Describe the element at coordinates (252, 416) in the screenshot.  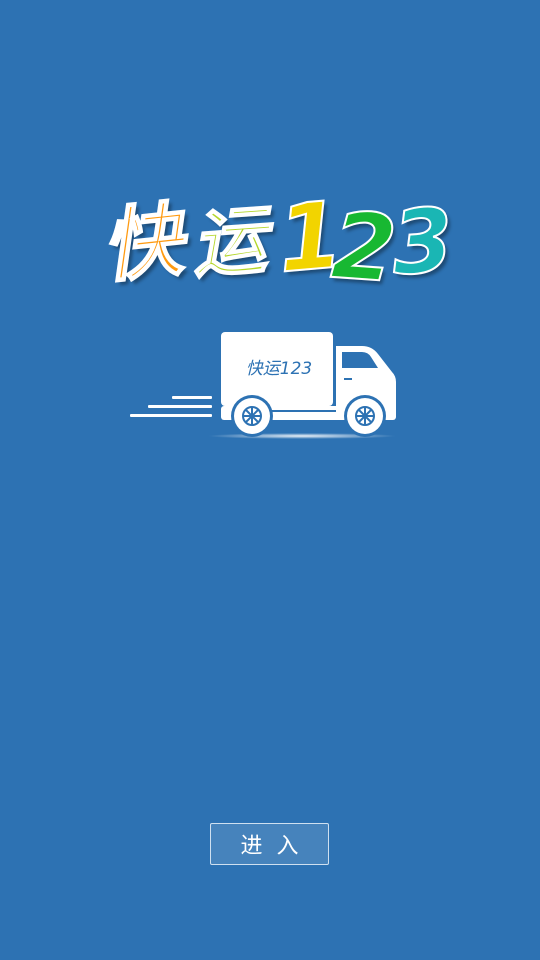
I see `rear-wheel` at that location.